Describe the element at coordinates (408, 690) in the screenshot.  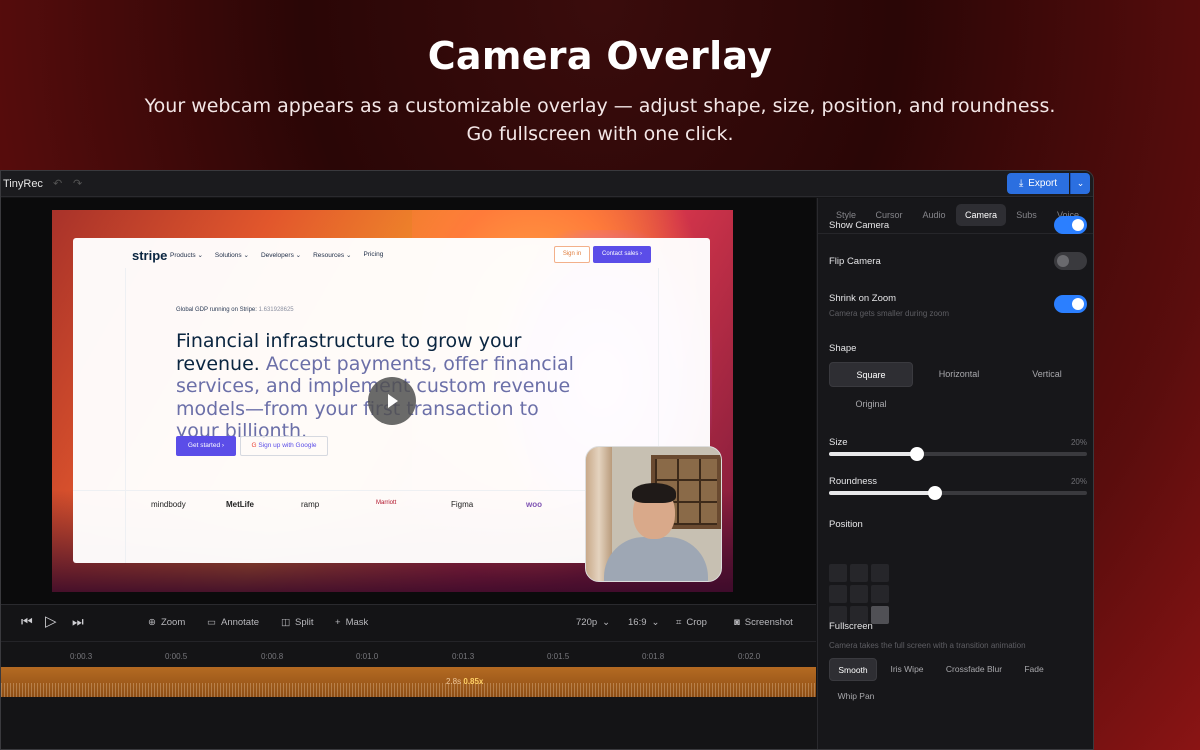
I see `audio-waveform` at that location.